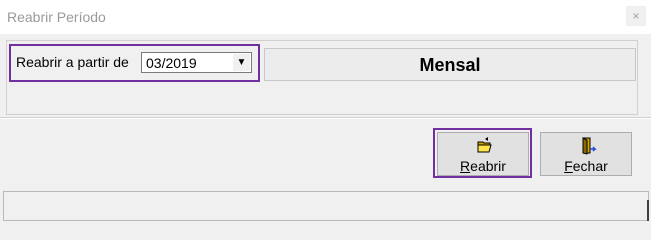  I want to click on reabrir-mnemonic: R, so click(465, 166).